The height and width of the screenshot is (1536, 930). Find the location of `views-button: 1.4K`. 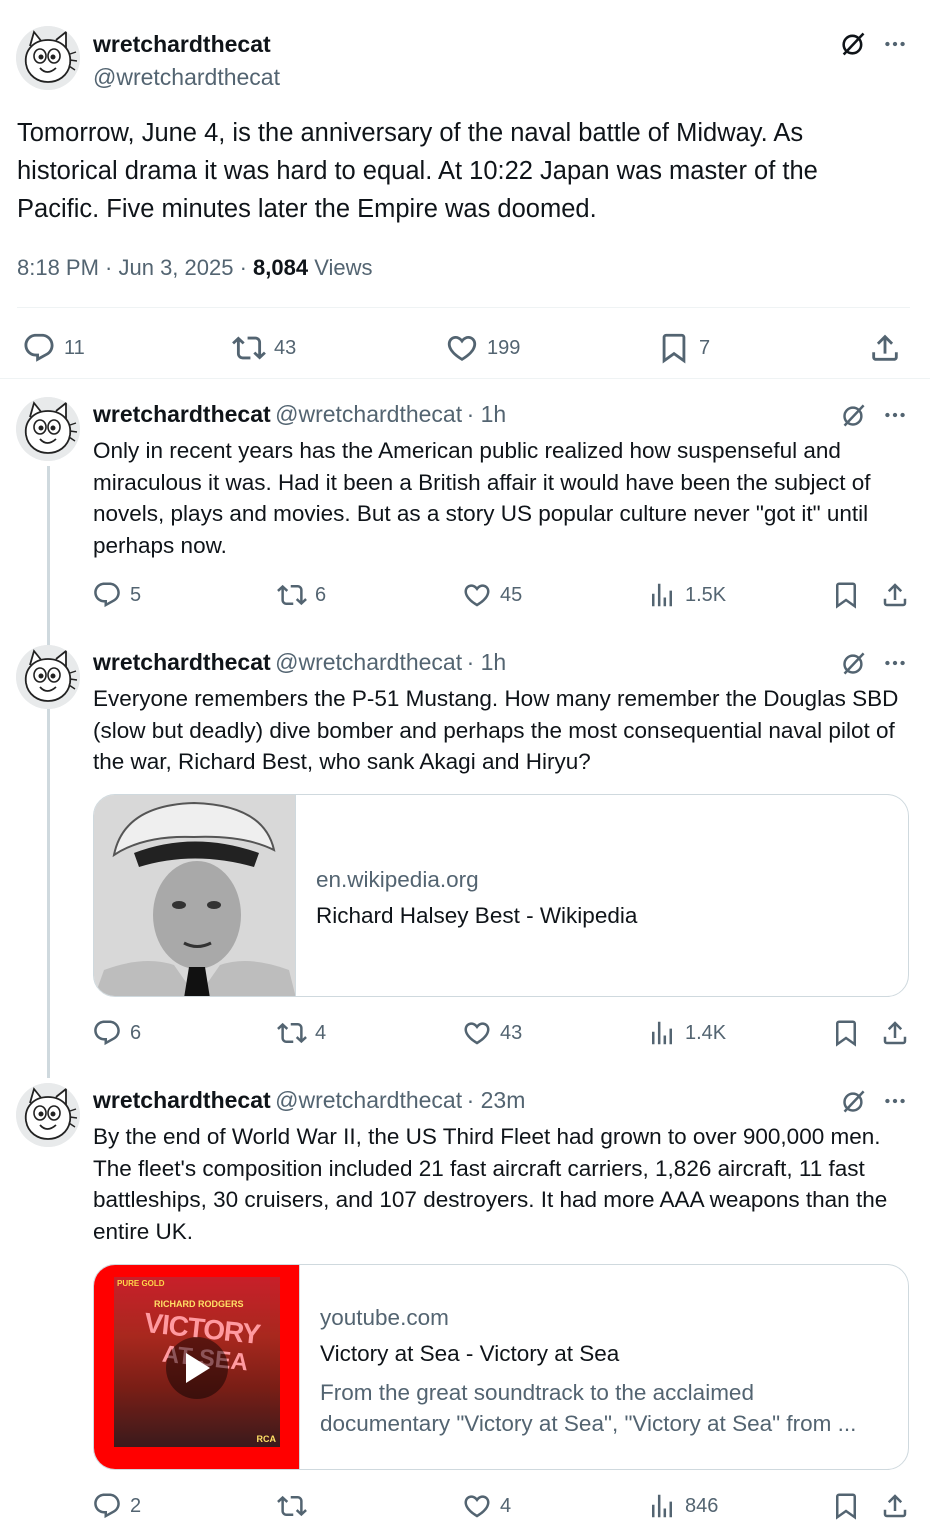

views-button: 1.4K is located at coordinates (686, 1033).